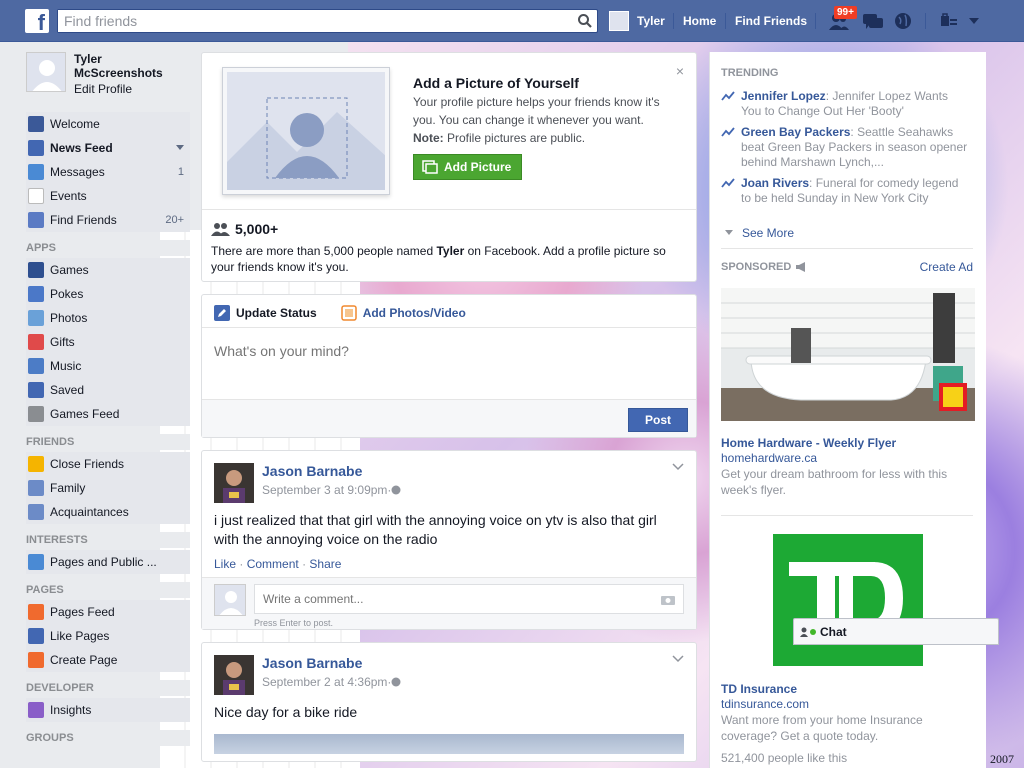  What do you see at coordinates (783, 96) in the screenshot?
I see `trending-topic: Jennifer Lopez` at bounding box center [783, 96].